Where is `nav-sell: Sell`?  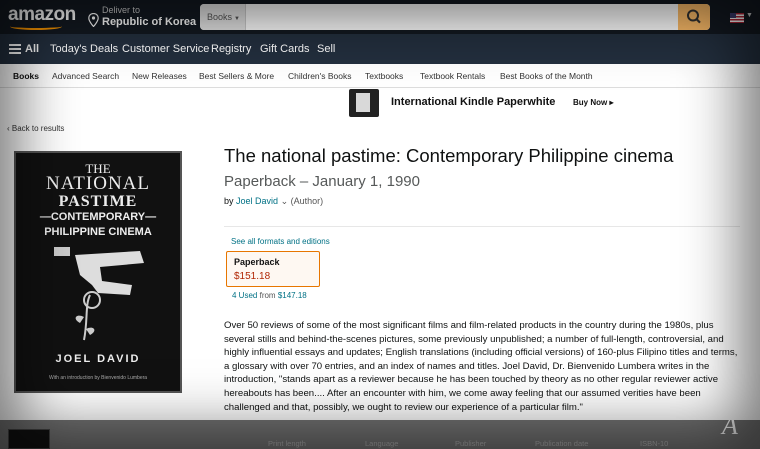
nav-sell: Sell is located at coordinates (326, 49).